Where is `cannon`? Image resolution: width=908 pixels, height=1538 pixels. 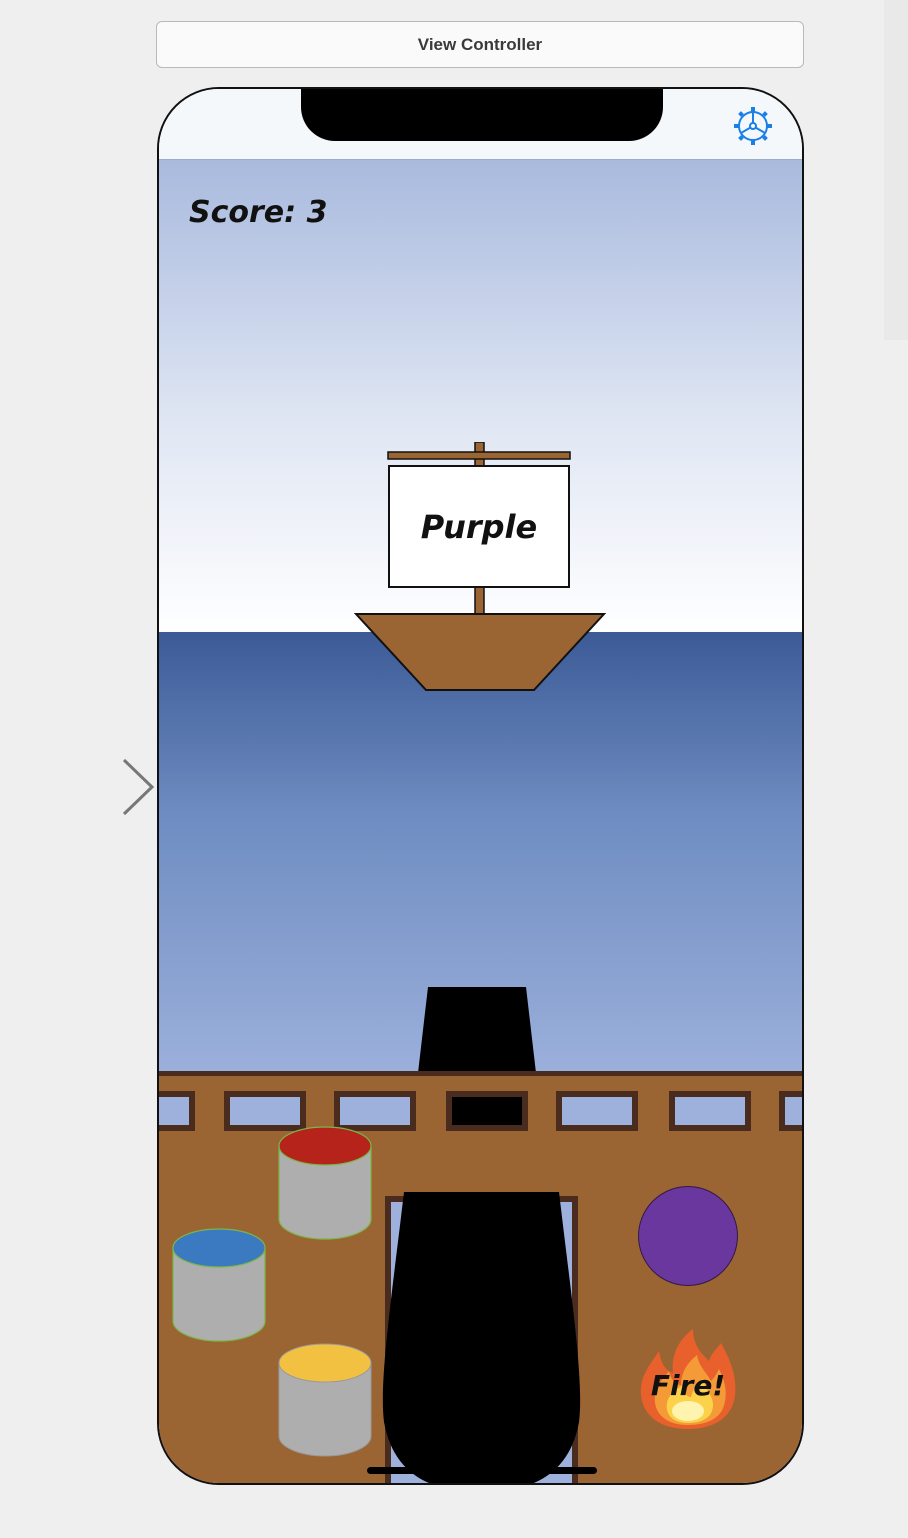 cannon is located at coordinates (481, 1338).